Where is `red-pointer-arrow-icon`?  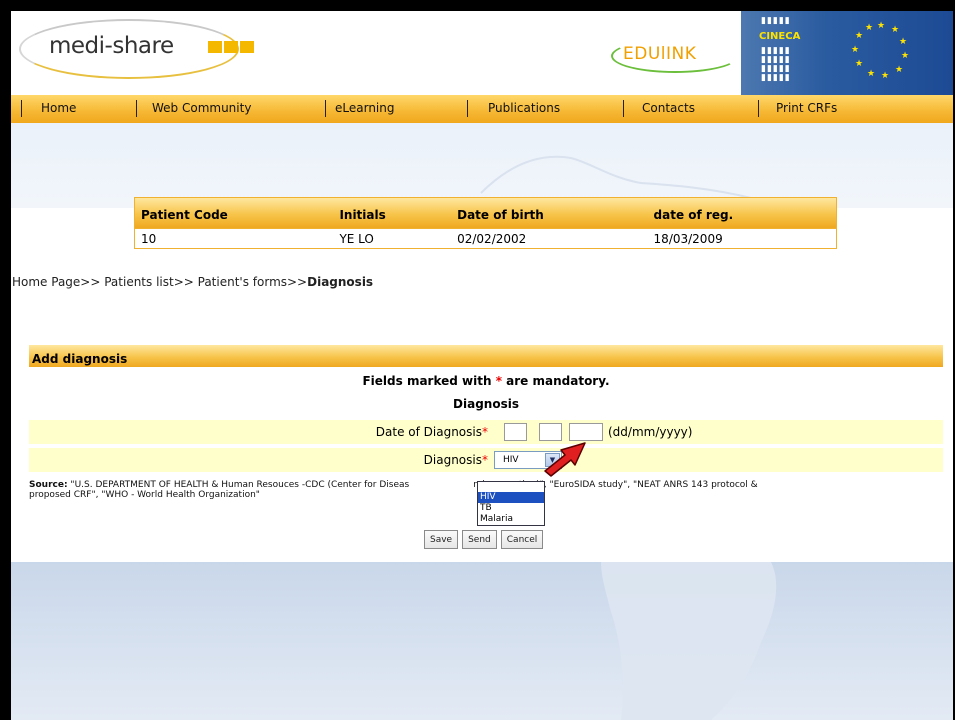 red-pointer-arrow-icon is located at coordinates (565, 459).